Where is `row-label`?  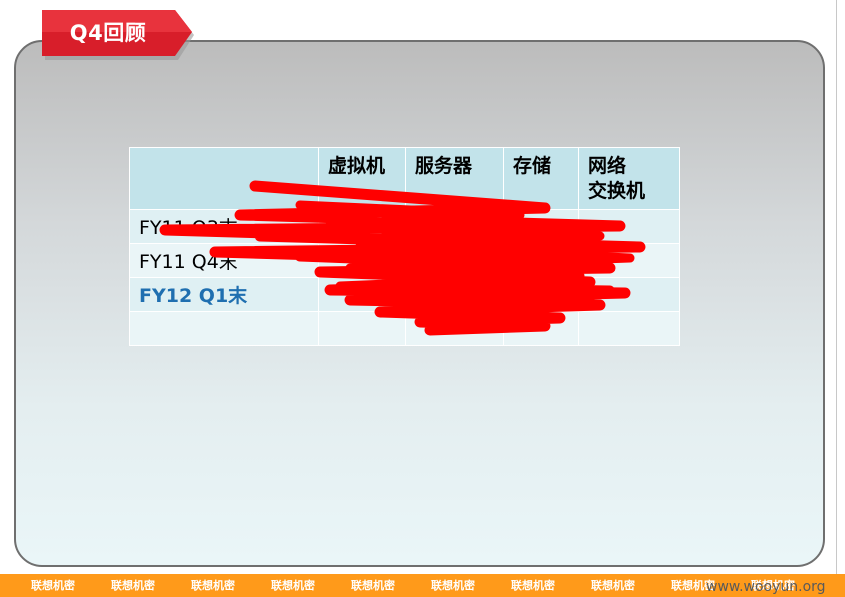
row-label is located at coordinates (224, 328).